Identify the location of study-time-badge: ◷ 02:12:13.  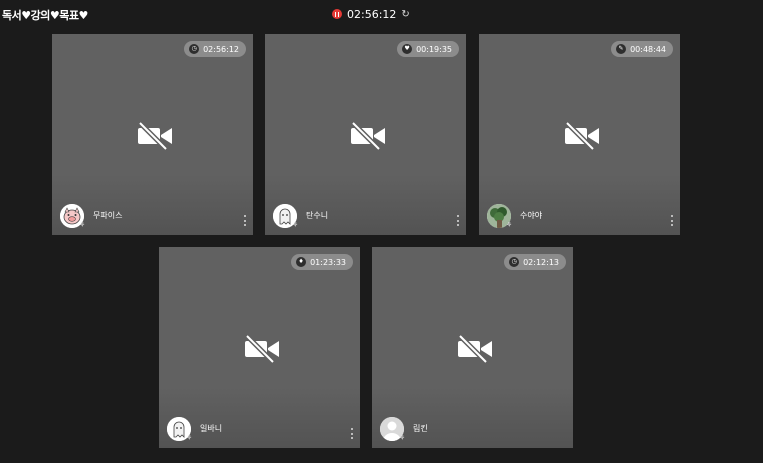
(535, 262).